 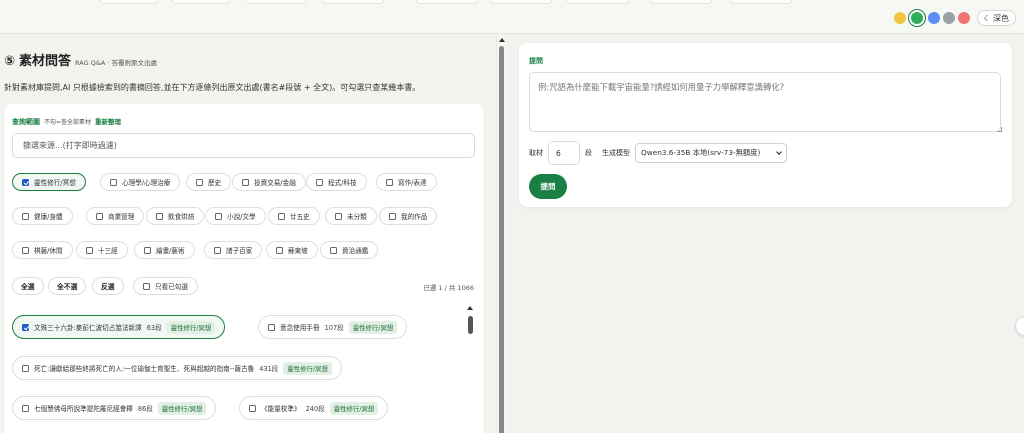 I want to click on paragraph-count: 240段, so click(x=315, y=409).